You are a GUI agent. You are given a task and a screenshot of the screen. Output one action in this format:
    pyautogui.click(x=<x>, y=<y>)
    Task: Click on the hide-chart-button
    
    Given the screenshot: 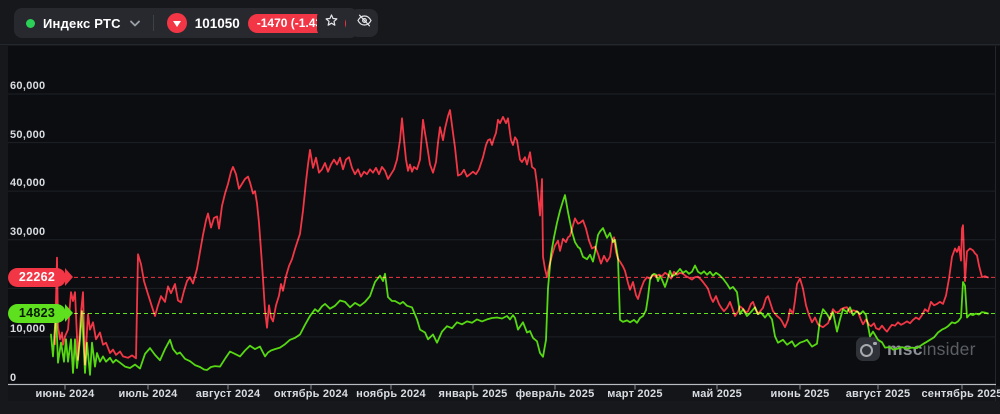 What is the action you would take?
    pyautogui.click(x=364, y=23)
    